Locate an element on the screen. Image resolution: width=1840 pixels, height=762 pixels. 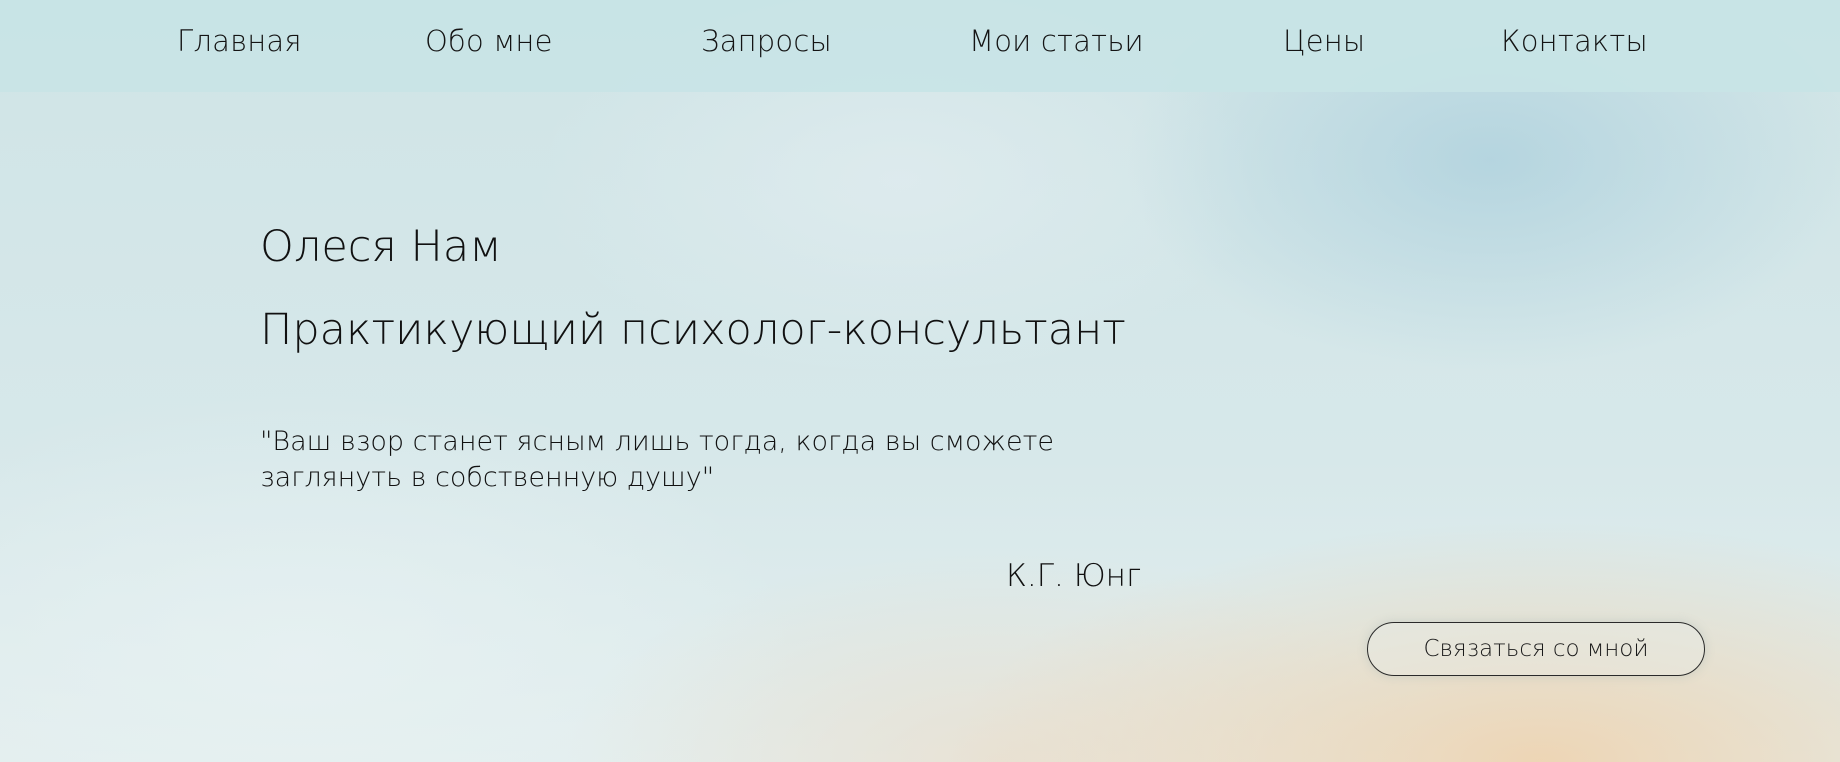
nav-item-requests: Запросы is located at coordinates (766, 41).